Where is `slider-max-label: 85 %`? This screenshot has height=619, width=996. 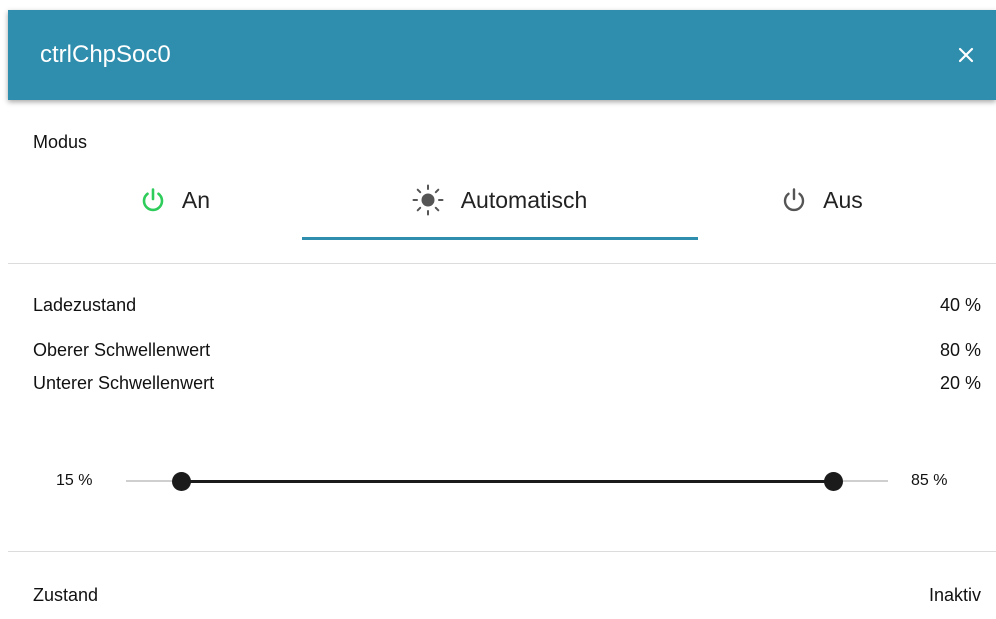
slider-max-label: 85 % is located at coordinates (929, 480).